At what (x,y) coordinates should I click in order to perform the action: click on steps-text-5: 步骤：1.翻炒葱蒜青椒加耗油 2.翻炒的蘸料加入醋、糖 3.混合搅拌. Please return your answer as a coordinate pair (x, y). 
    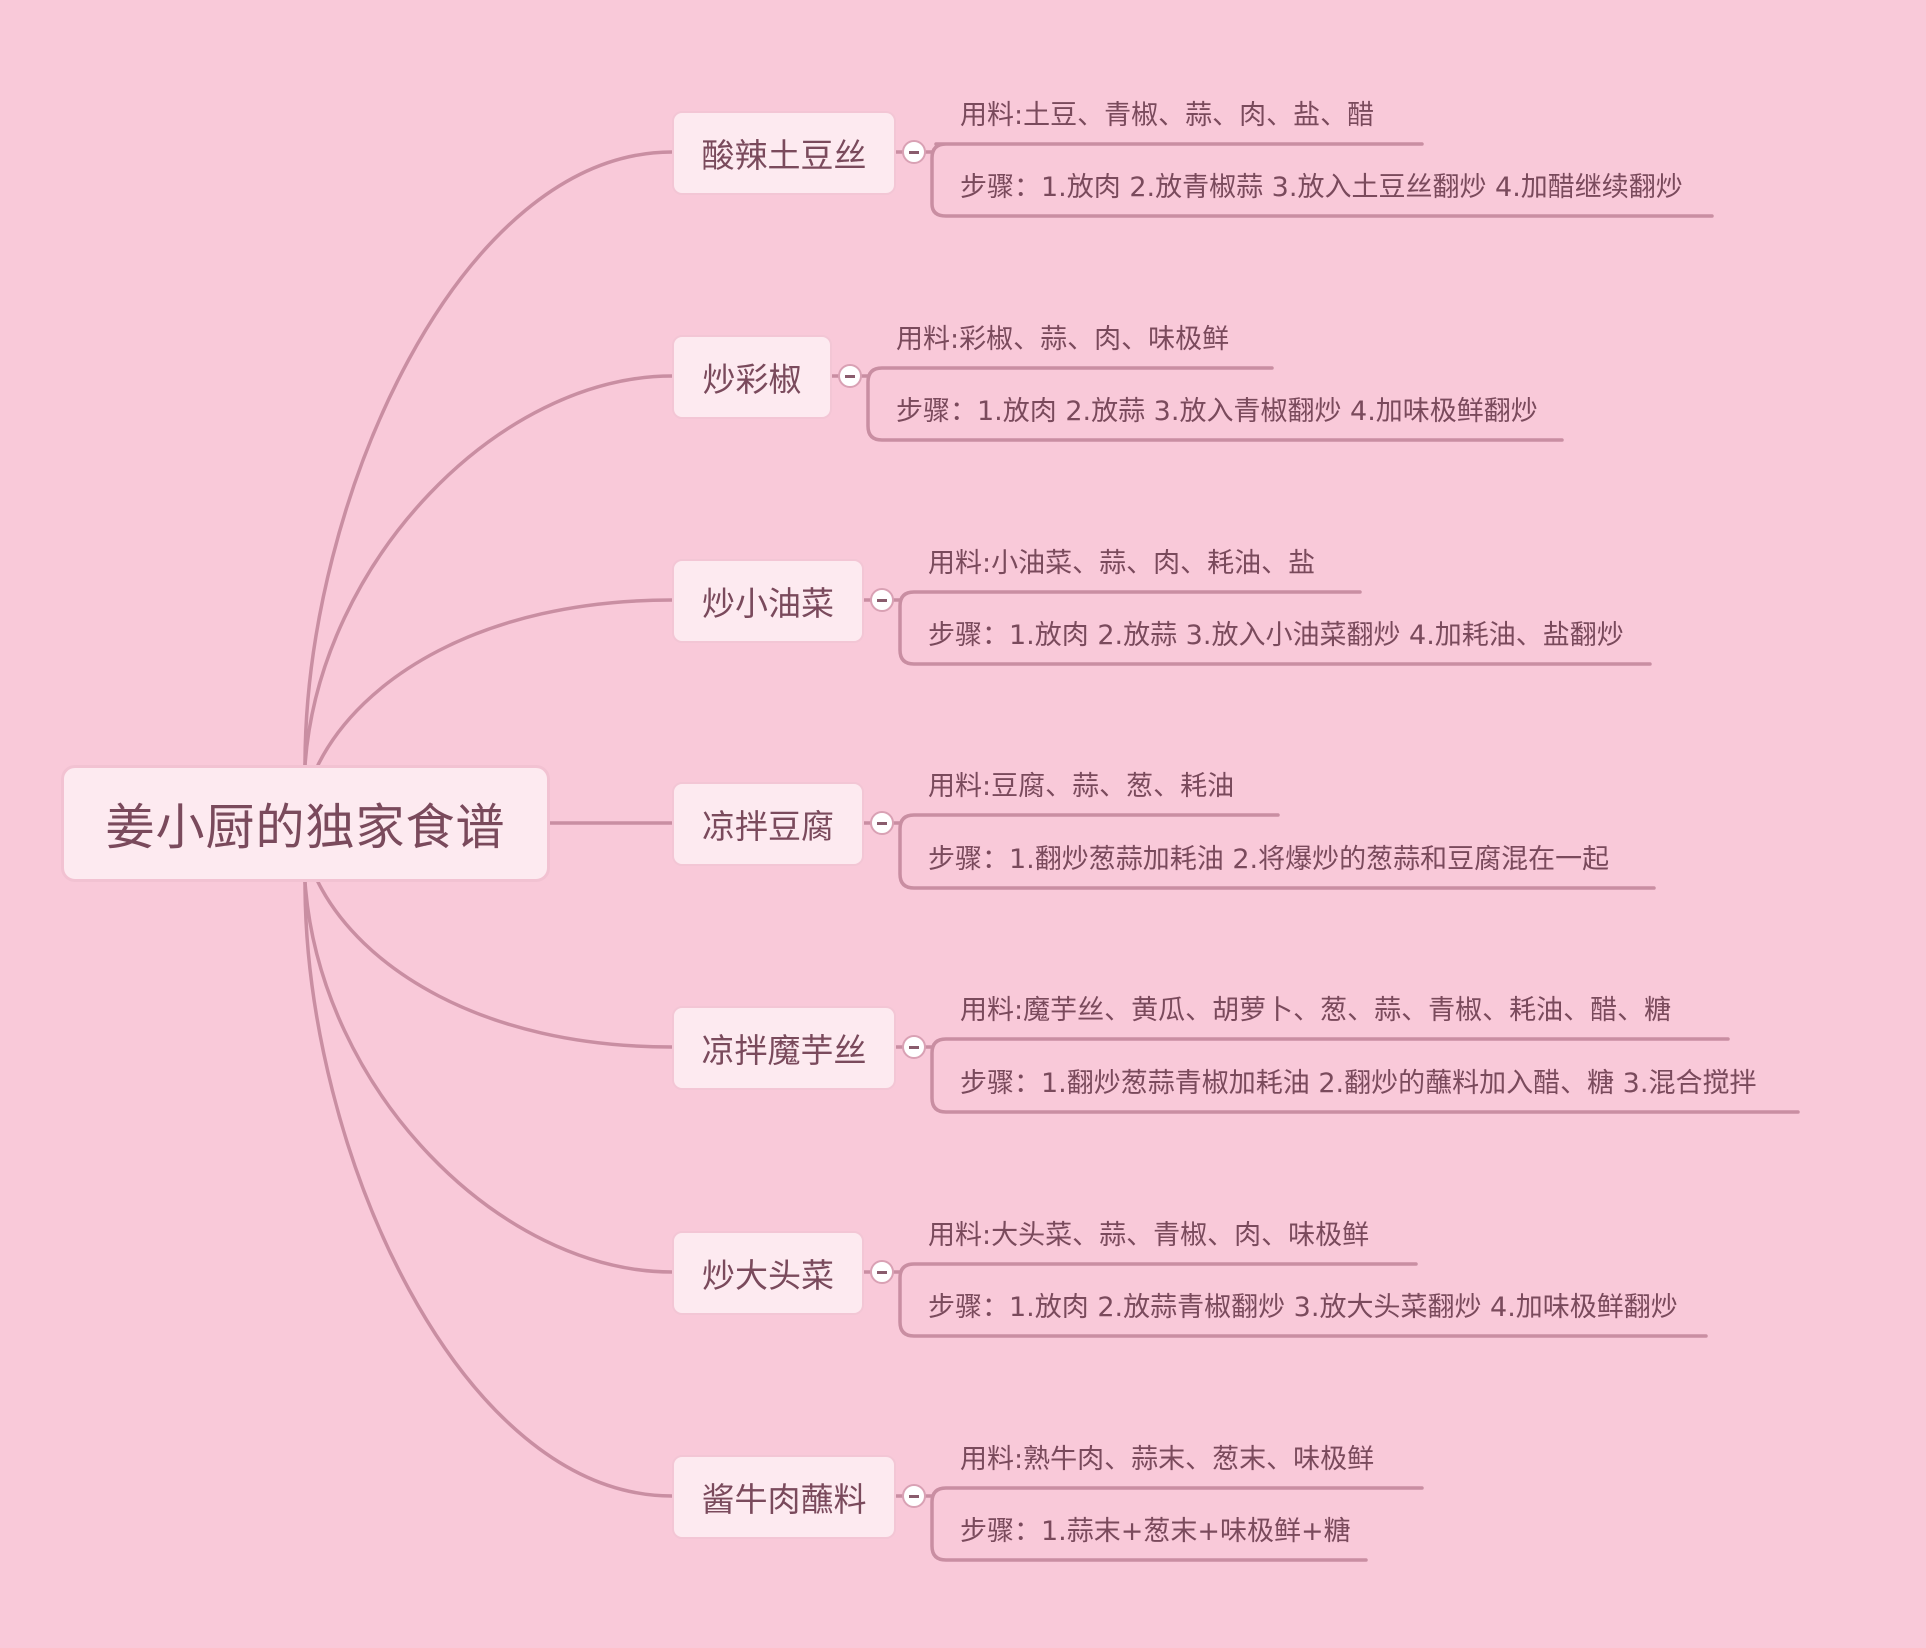
    Looking at the image, I should click on (1358, 1084).